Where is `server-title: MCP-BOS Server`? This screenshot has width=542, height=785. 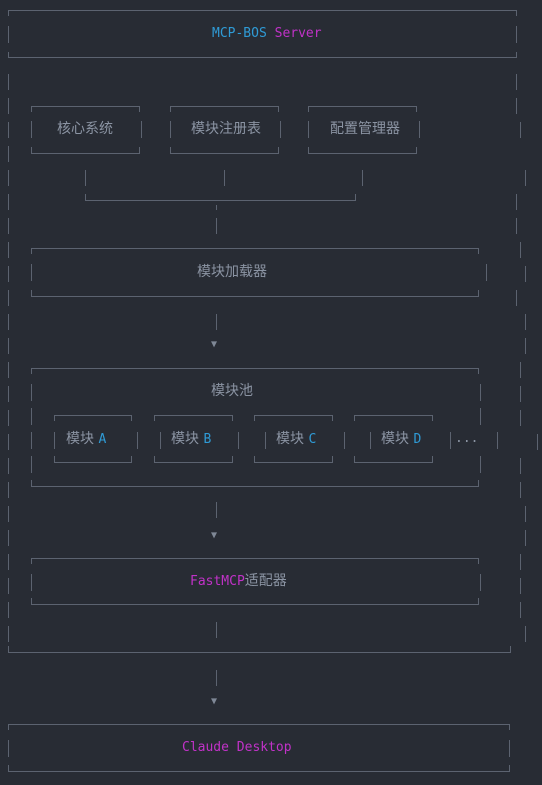
server-title: MCP-BOS Server is located at coordinates (267, 34).